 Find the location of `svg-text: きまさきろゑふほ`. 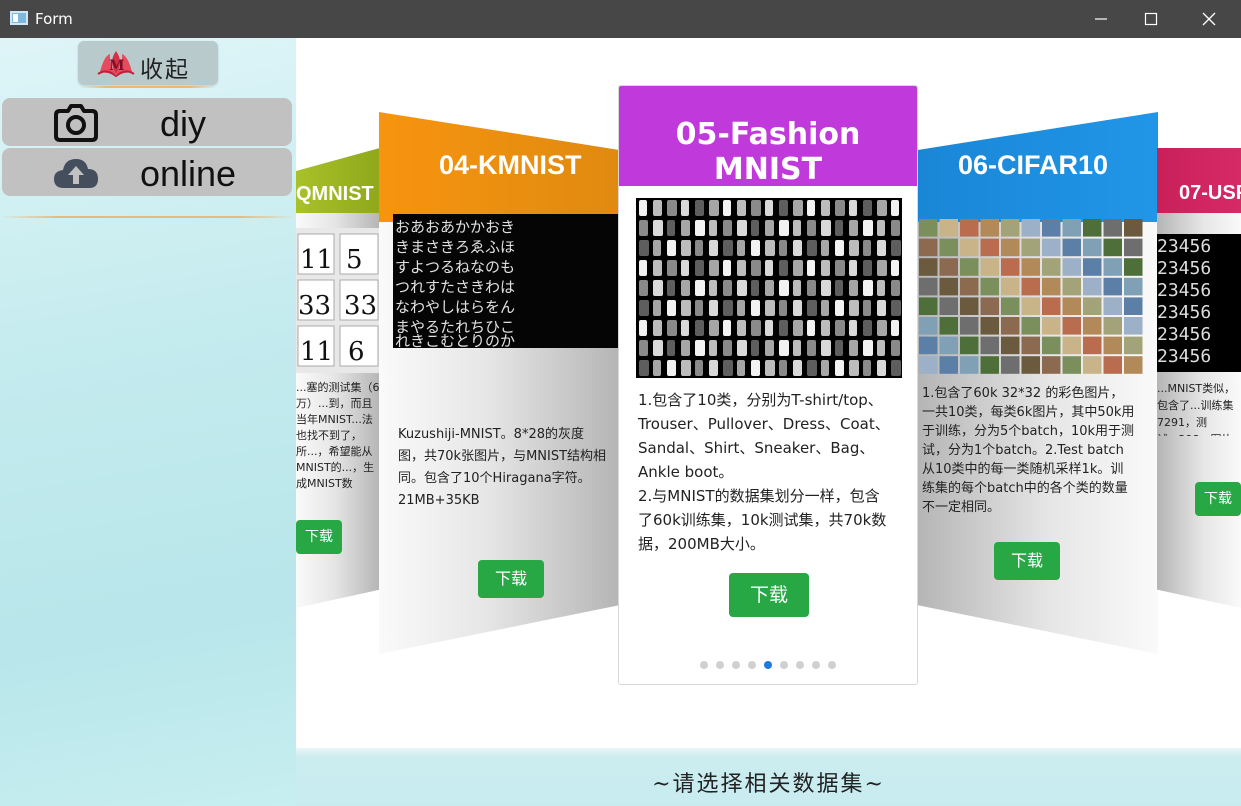

svg-text: きまさきろゑふほ is located at coordinates (455, 247).